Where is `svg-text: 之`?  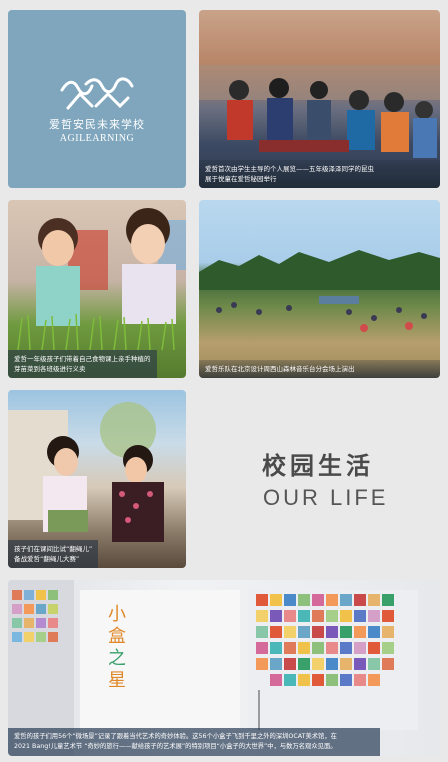 svg-text: 之 is located at coordinates (117, 658).